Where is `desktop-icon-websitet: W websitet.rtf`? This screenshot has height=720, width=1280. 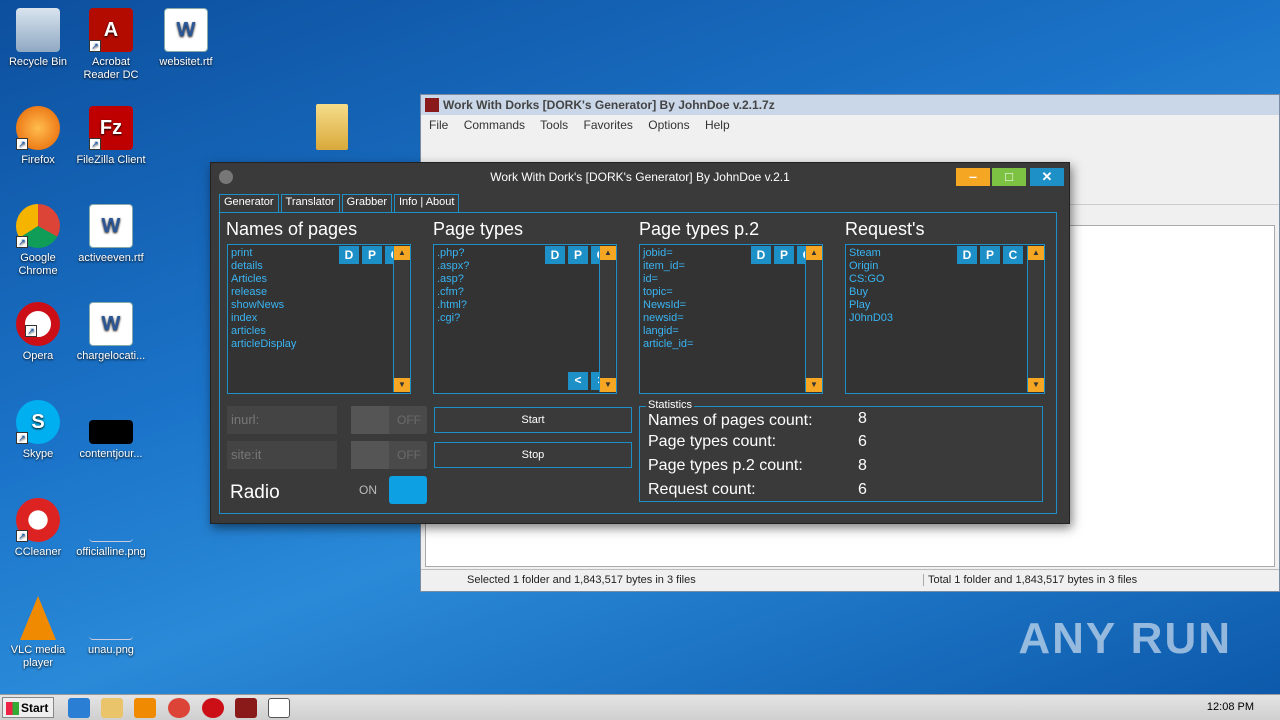 desktop-icon-websitet: W websitet.rtf is located at coordinates (186, 38).